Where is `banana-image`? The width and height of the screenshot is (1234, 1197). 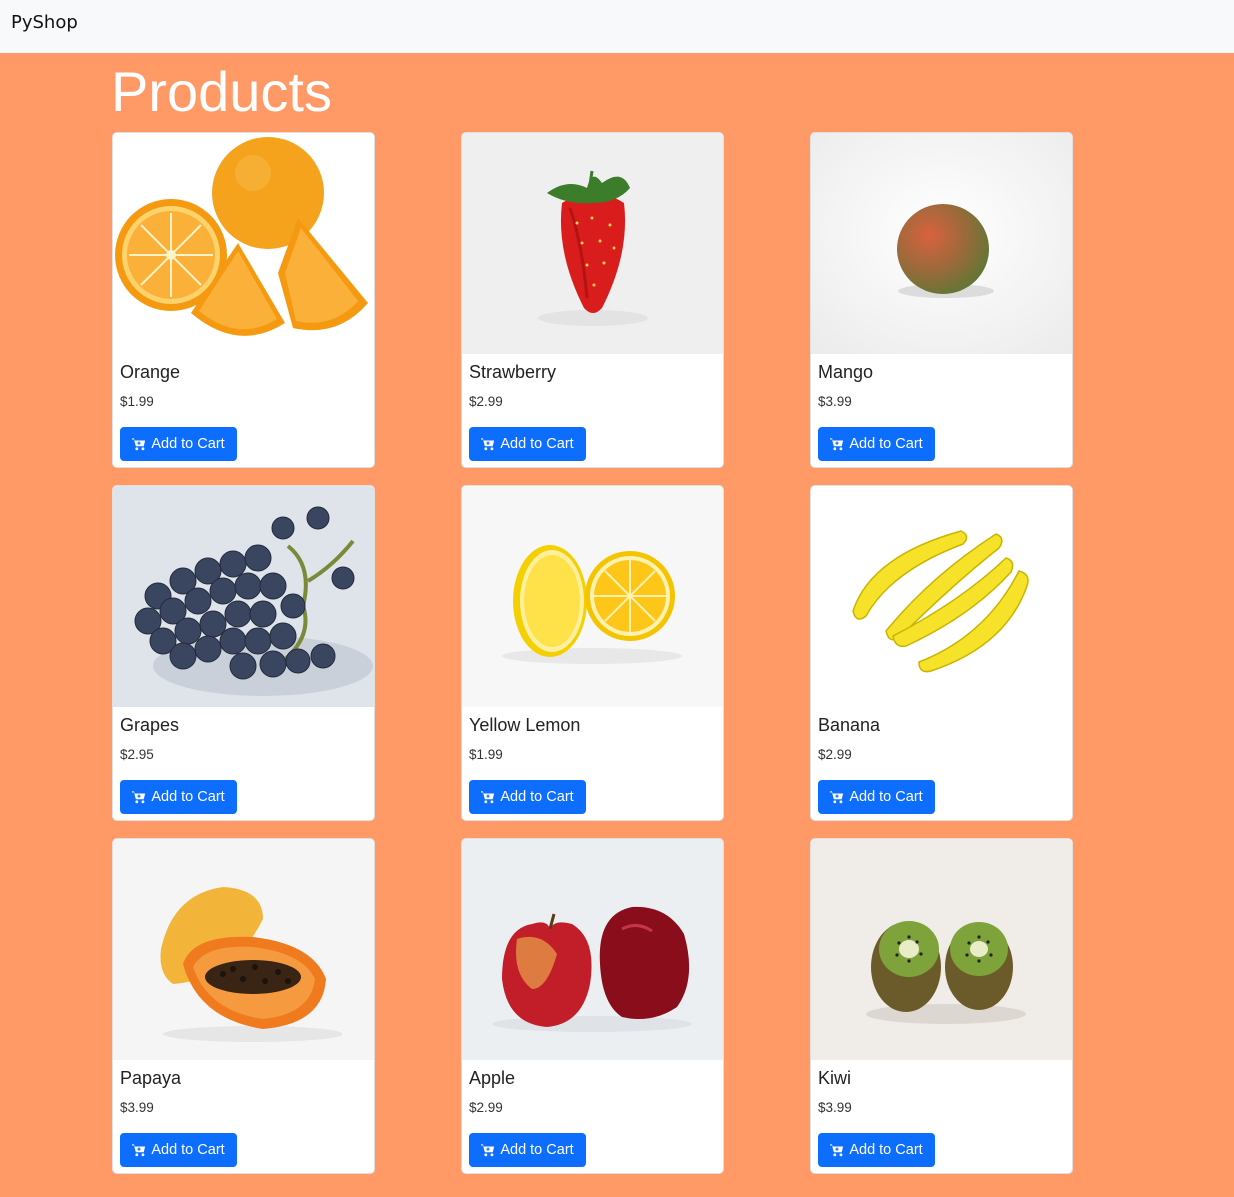 banana-image is located at coordinates (941, 596).